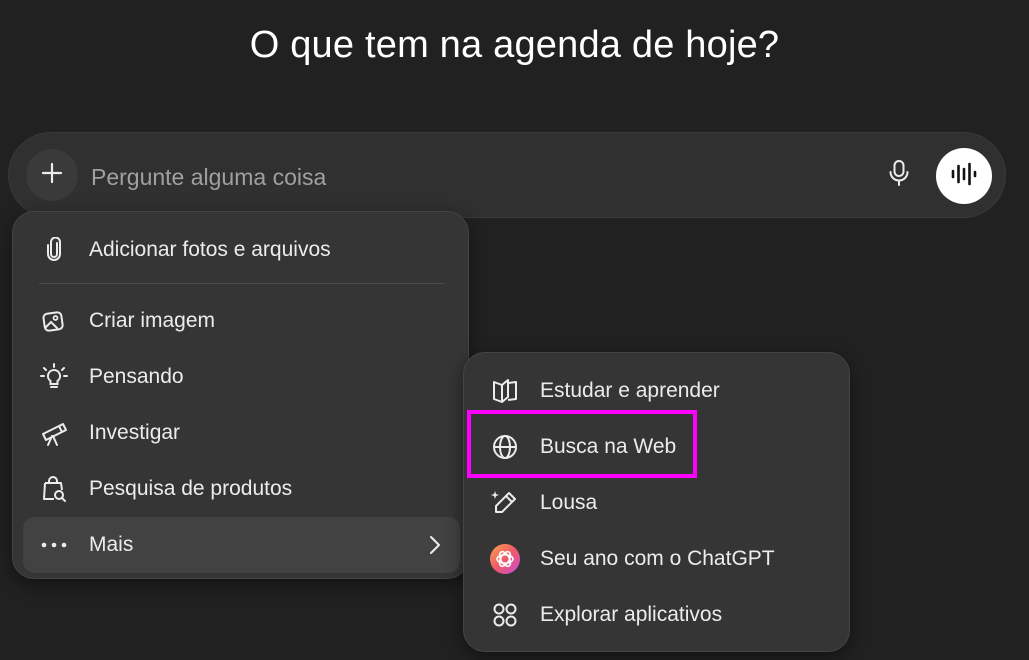 This screenshot has width=1029, height=660. I want to click on more-dots-icon, so click(54, 545).